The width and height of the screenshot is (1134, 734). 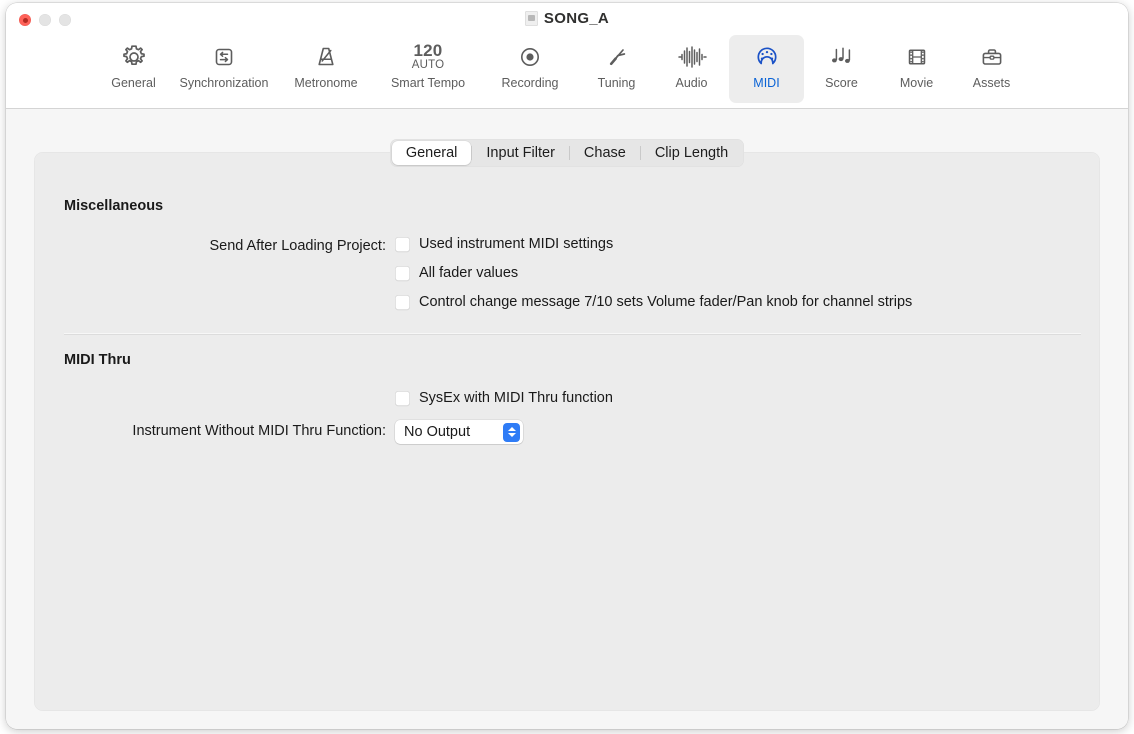 What do you see at coordinates (605, 153) in the screenshot?
I see `tab-chase: Chase` at bounding box center [605, 153].